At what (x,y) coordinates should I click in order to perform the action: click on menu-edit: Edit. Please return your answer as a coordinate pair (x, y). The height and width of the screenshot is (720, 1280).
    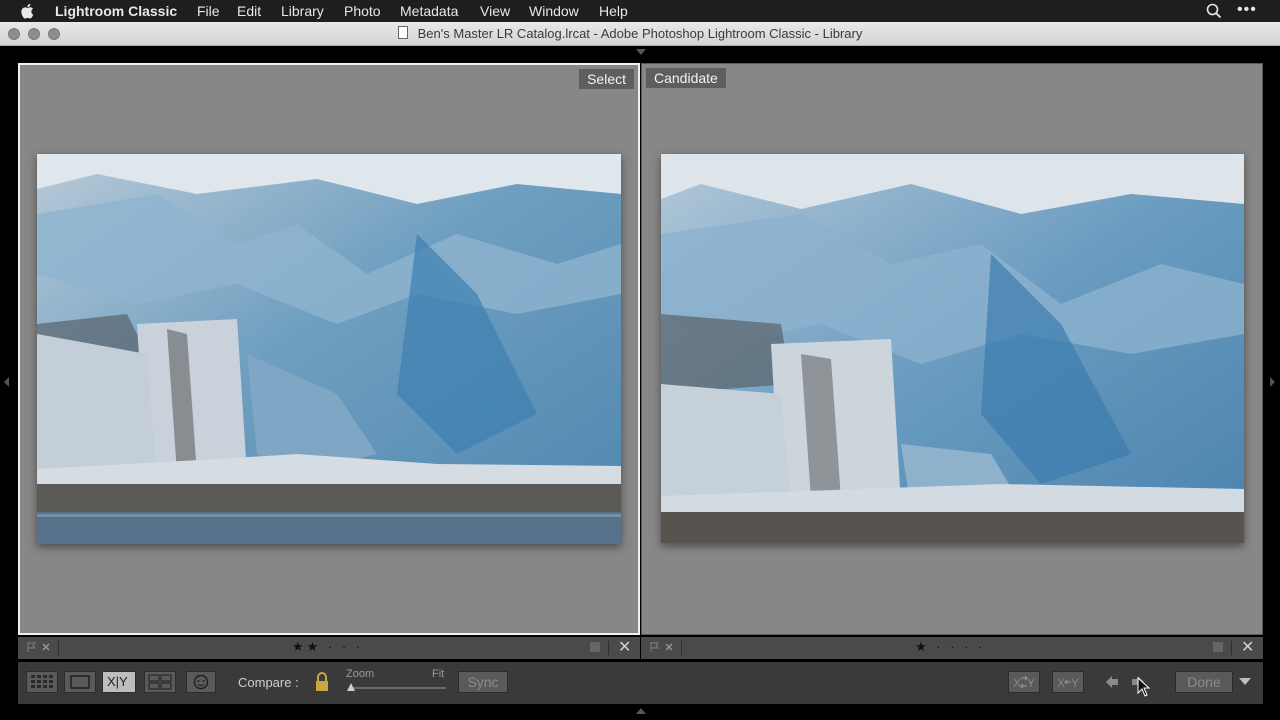
    Looking at the image, I should click on (249, 11).